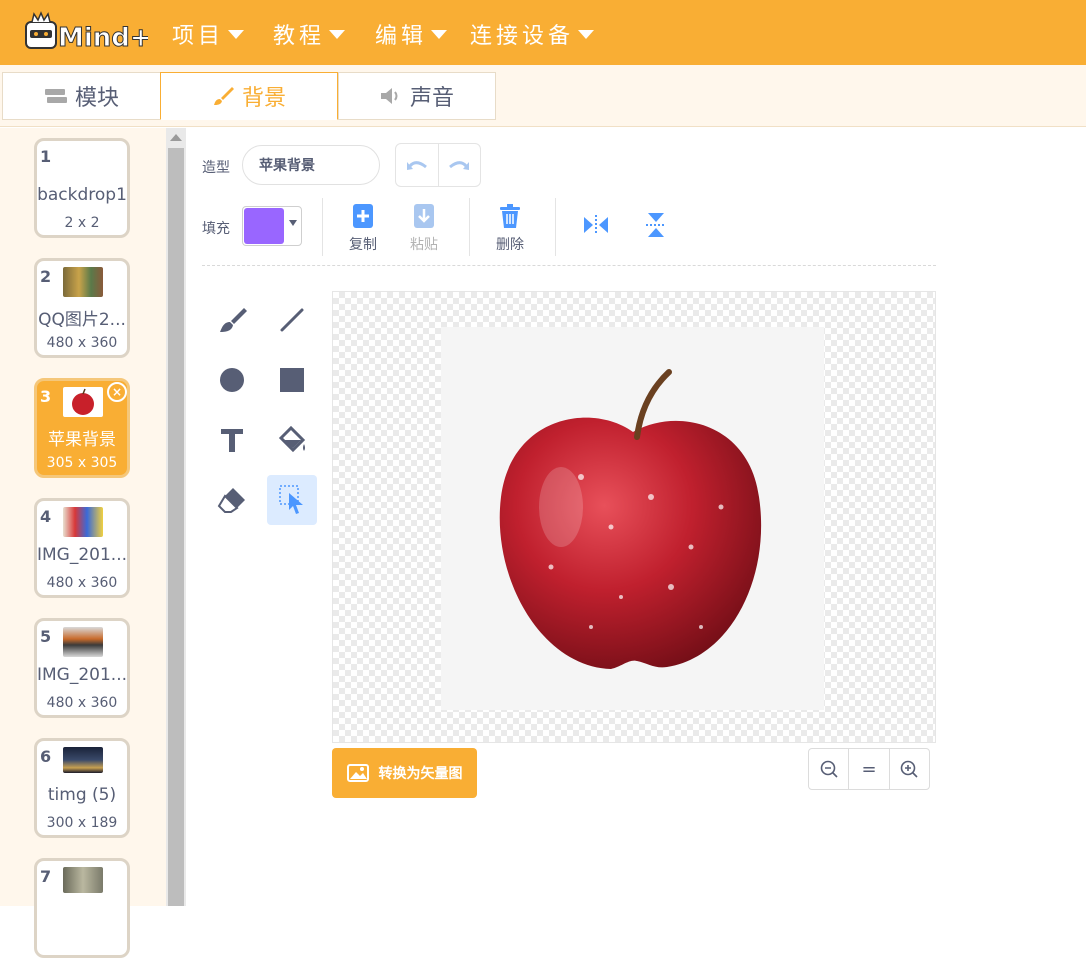 The height and width of the screenshot is (958, 1086). I want to click on flip-horizontal-button, so click(596, 225).